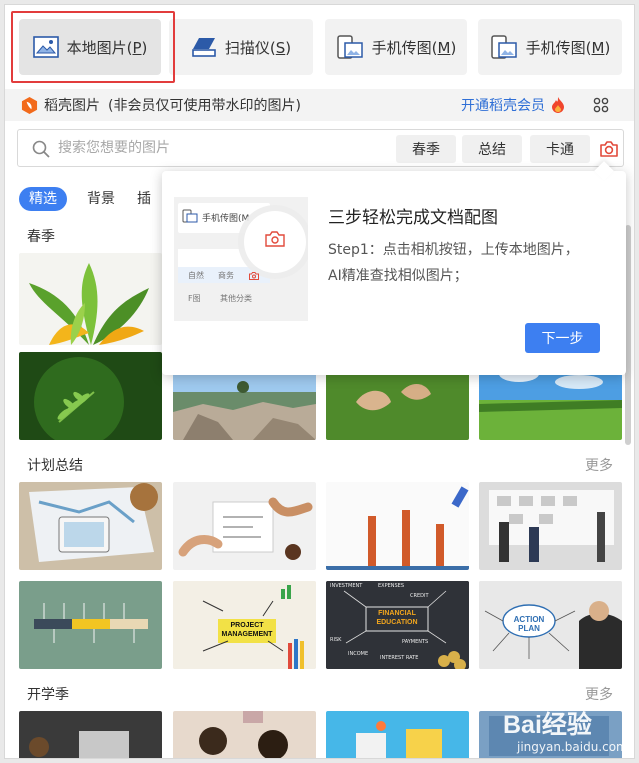 Image resolution: width=639 pixels, height=763 pixels. What do you see at coordinates (194, 298) in the screenshot?
I see `illus-tag: F图` at bounding box center [194, 298].